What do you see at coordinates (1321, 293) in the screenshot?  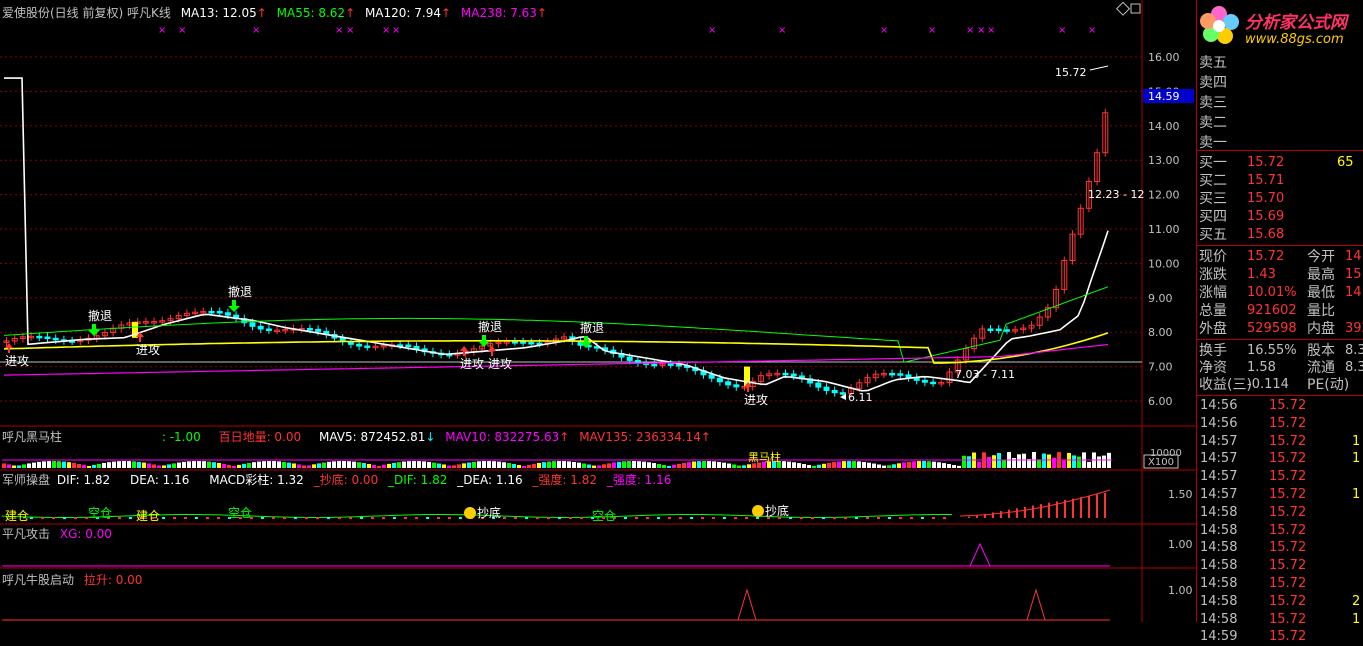 I see `quote-label2: 最低` at bounding box center [1321, 293].